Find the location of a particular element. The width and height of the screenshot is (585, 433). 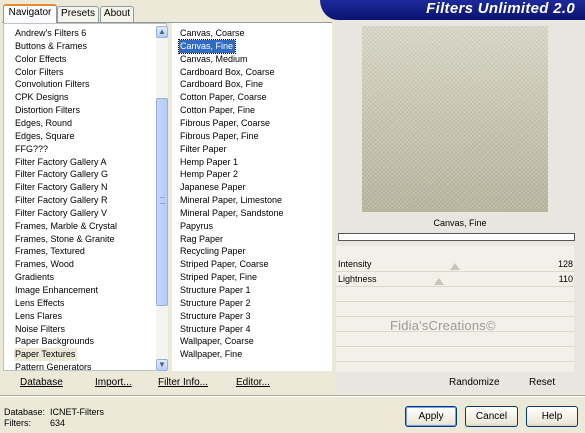

list-item: Canvas, Medium is located at coordinates (214, 59).